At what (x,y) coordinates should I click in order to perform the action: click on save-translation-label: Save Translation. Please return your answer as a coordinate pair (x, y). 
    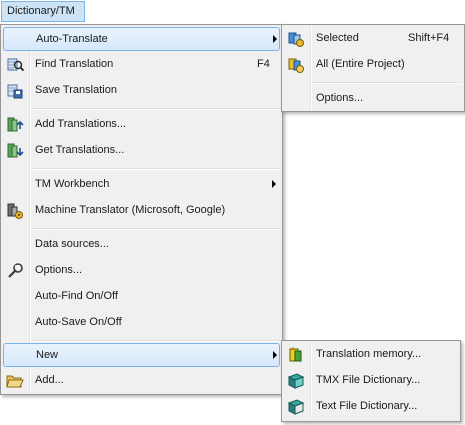
    Looking at the image, I should click on (76, 90).